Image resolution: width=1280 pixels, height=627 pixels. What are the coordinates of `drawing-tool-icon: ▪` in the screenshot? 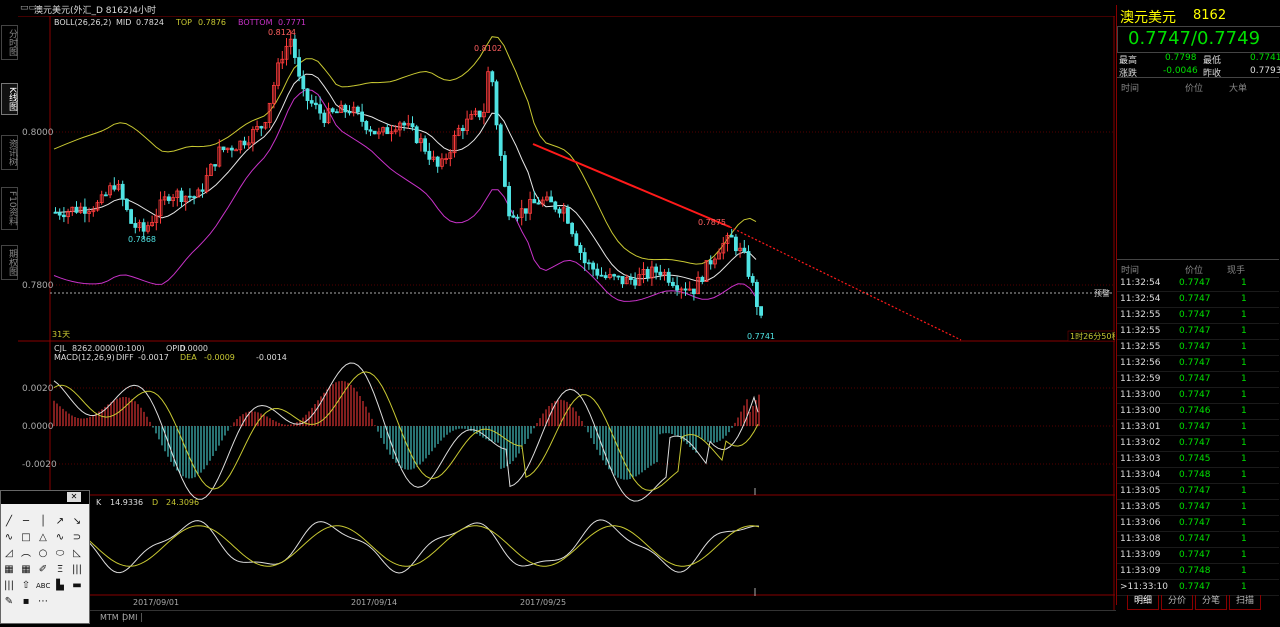 It's located at (26, 602).